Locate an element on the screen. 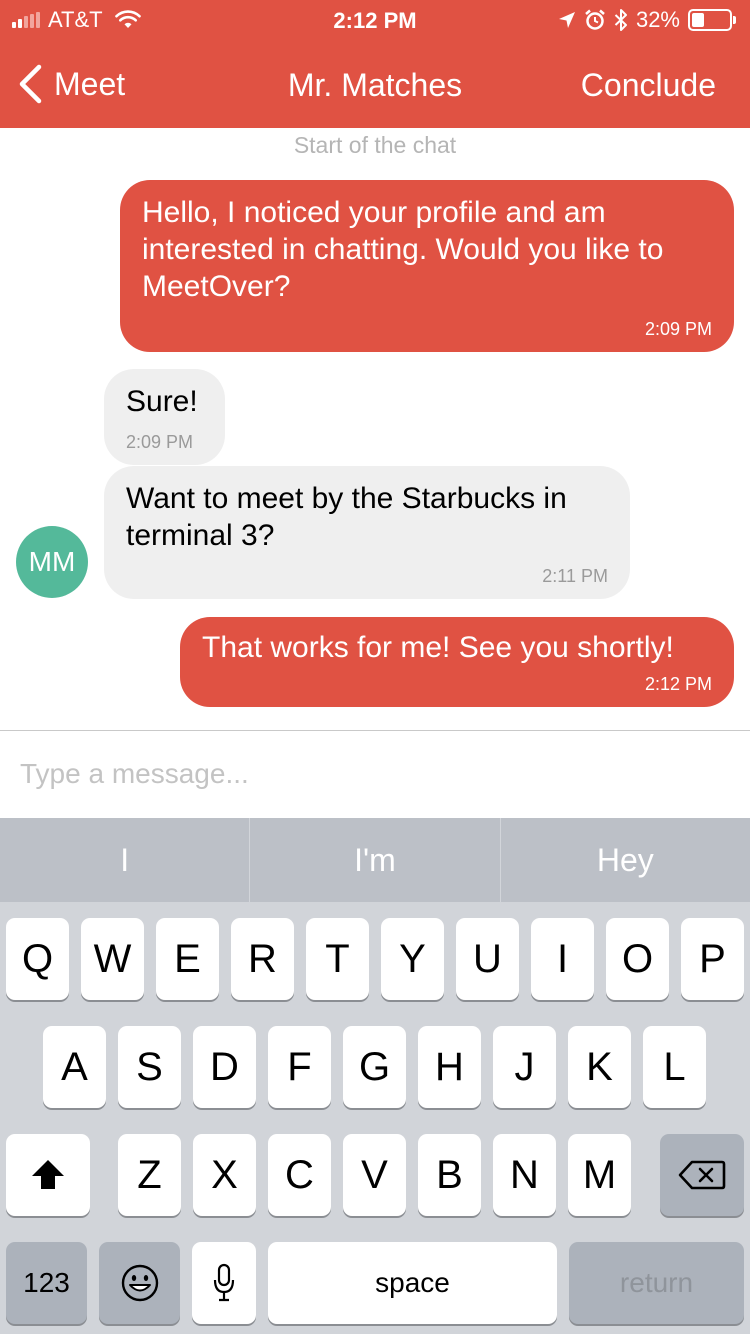 This screenshot has width=750, height=1334. emoji-icon is located at coordinates (139, 1283).